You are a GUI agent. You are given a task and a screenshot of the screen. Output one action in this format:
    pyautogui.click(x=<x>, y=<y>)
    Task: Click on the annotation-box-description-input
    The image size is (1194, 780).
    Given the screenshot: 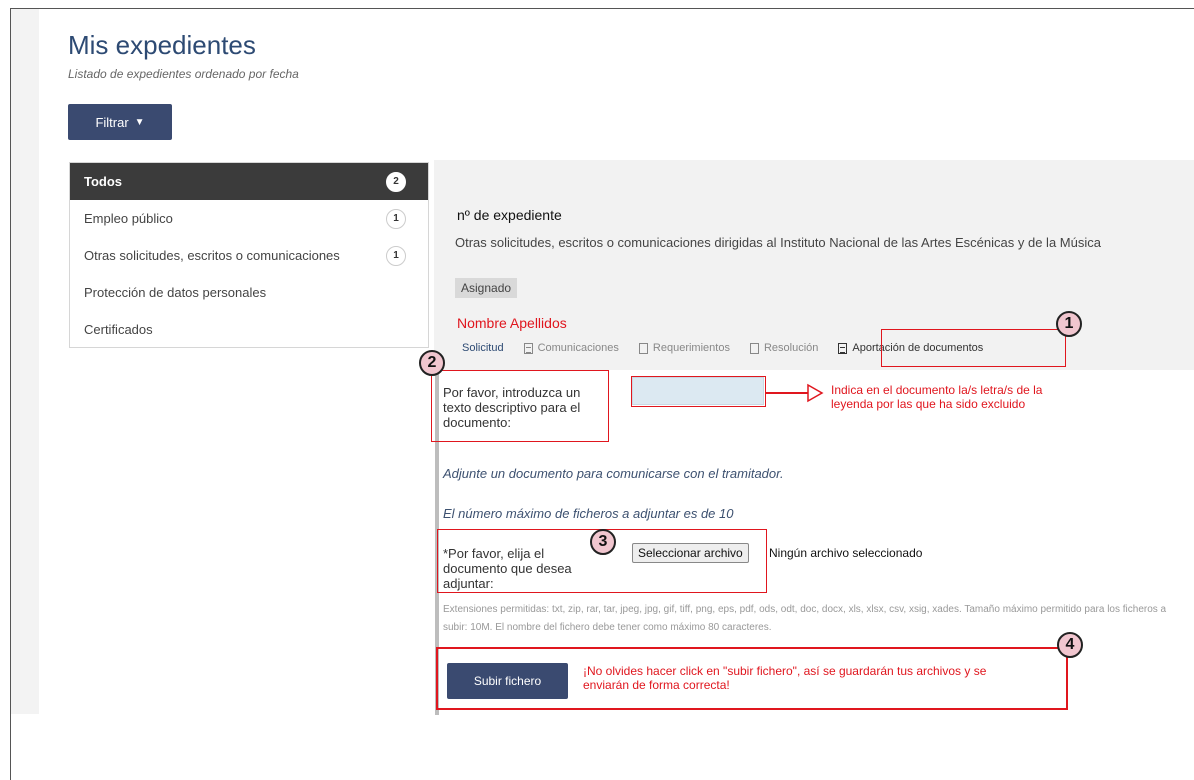 What is the action you would take?
    pyautogui.click(x=698, y=391)
    